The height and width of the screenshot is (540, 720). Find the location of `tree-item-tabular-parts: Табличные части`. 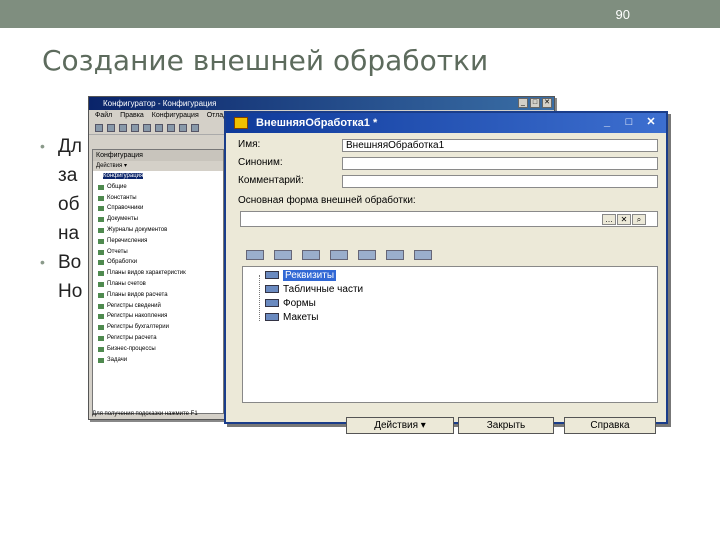

tree-item-tabular-parts: Табличные части is located at coordinates (314, 290).